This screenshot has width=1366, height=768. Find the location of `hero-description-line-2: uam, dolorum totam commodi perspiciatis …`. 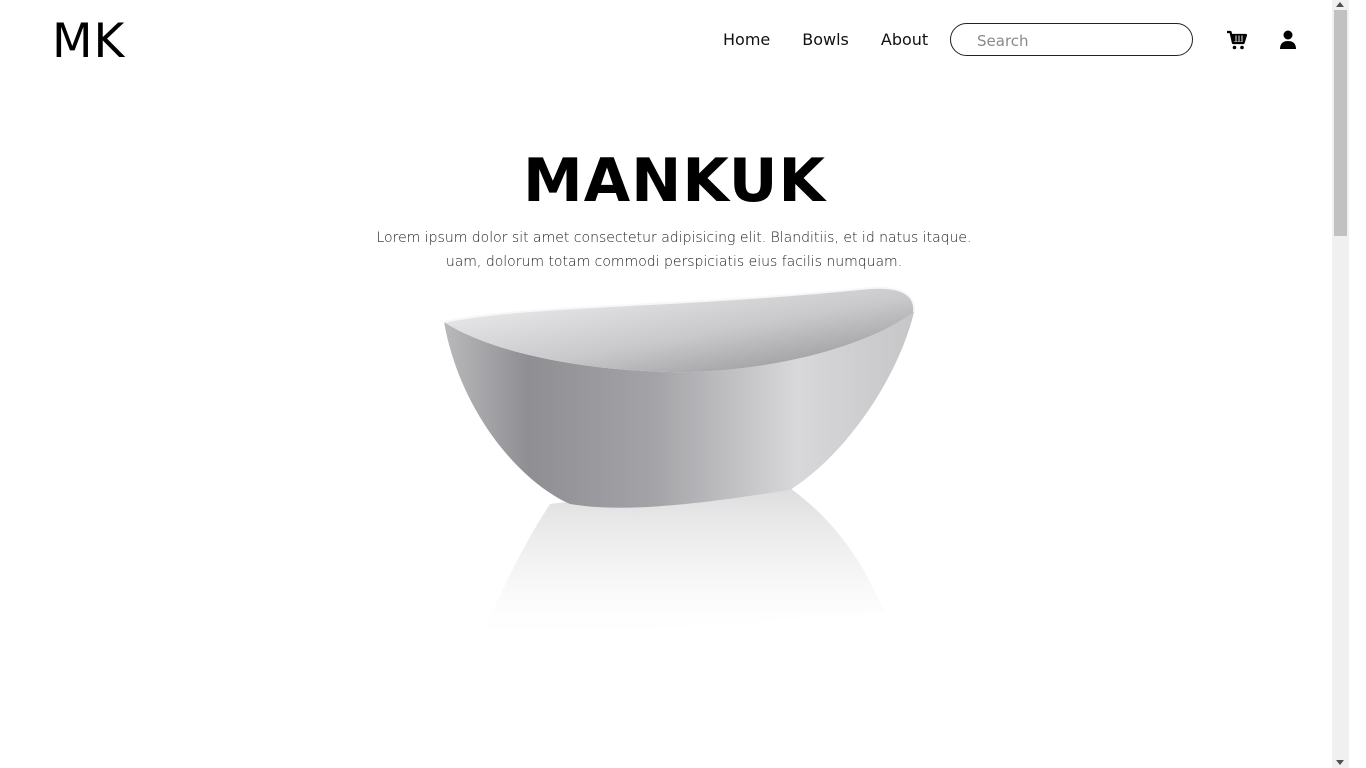

hero-description-line-2: uam, dolorum totam commodi perspiciatis … is located at coordinates (674, 262).